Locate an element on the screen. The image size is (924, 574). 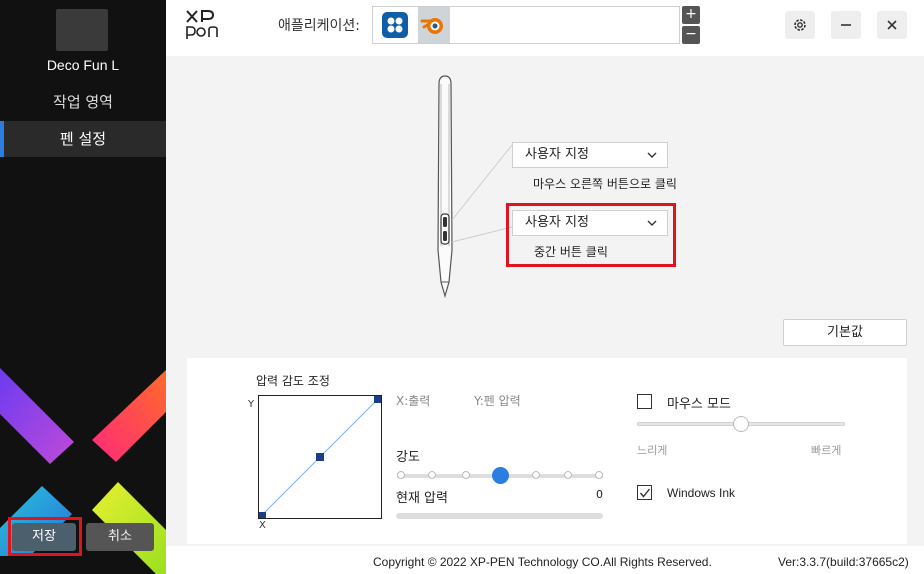
close-button is located at coordinates (892, 25).